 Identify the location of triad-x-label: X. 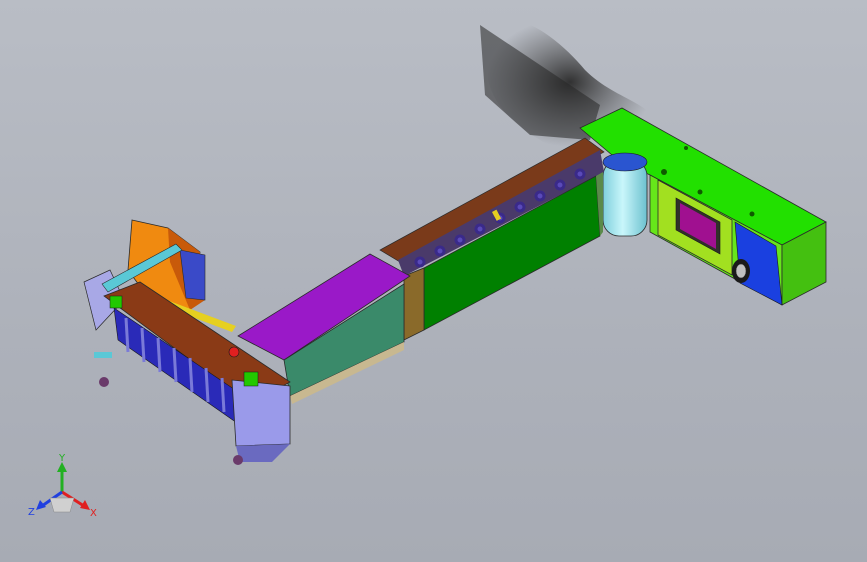
(93, 513).